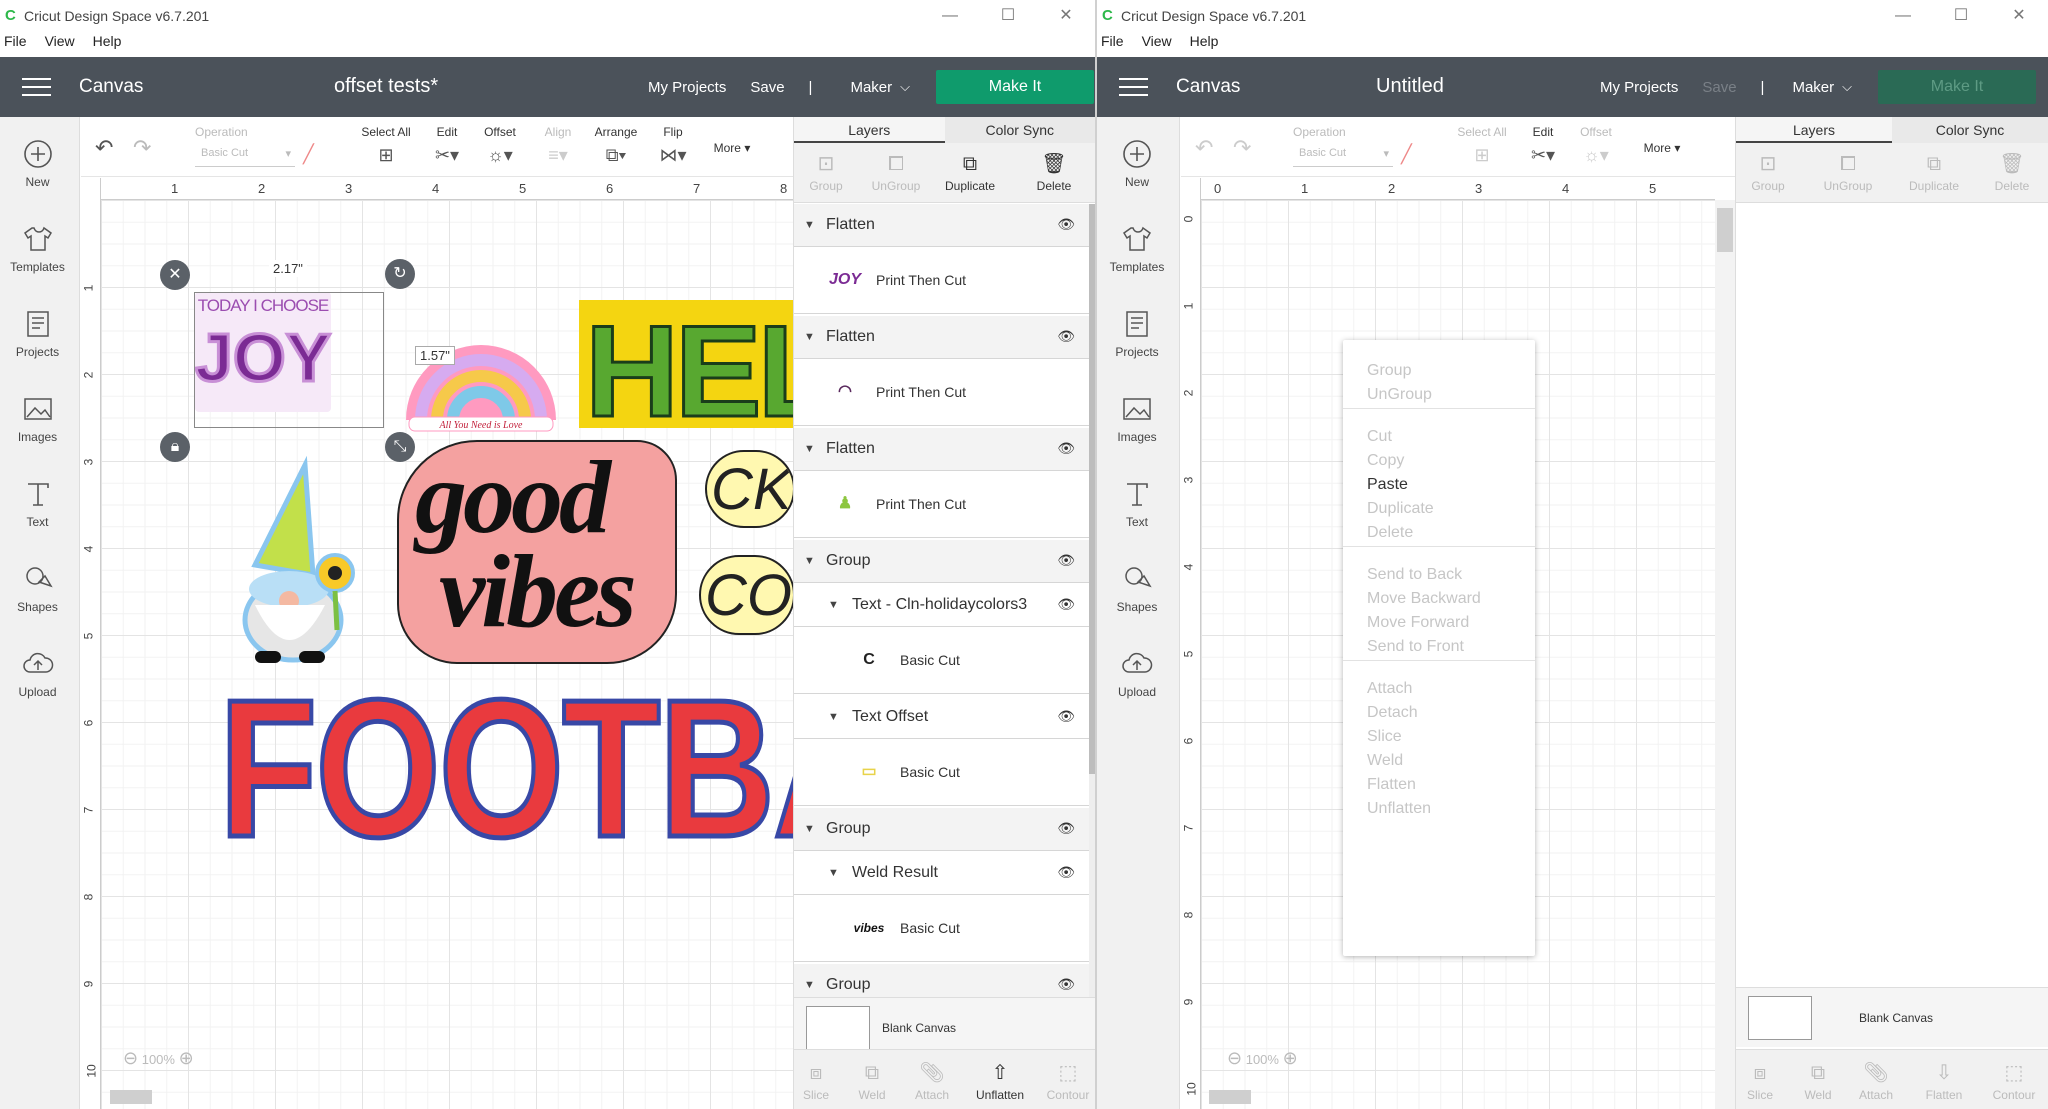  Describe the element at coordinates (746, 595) in the screenshot. I see `co-design: CO` at that location.